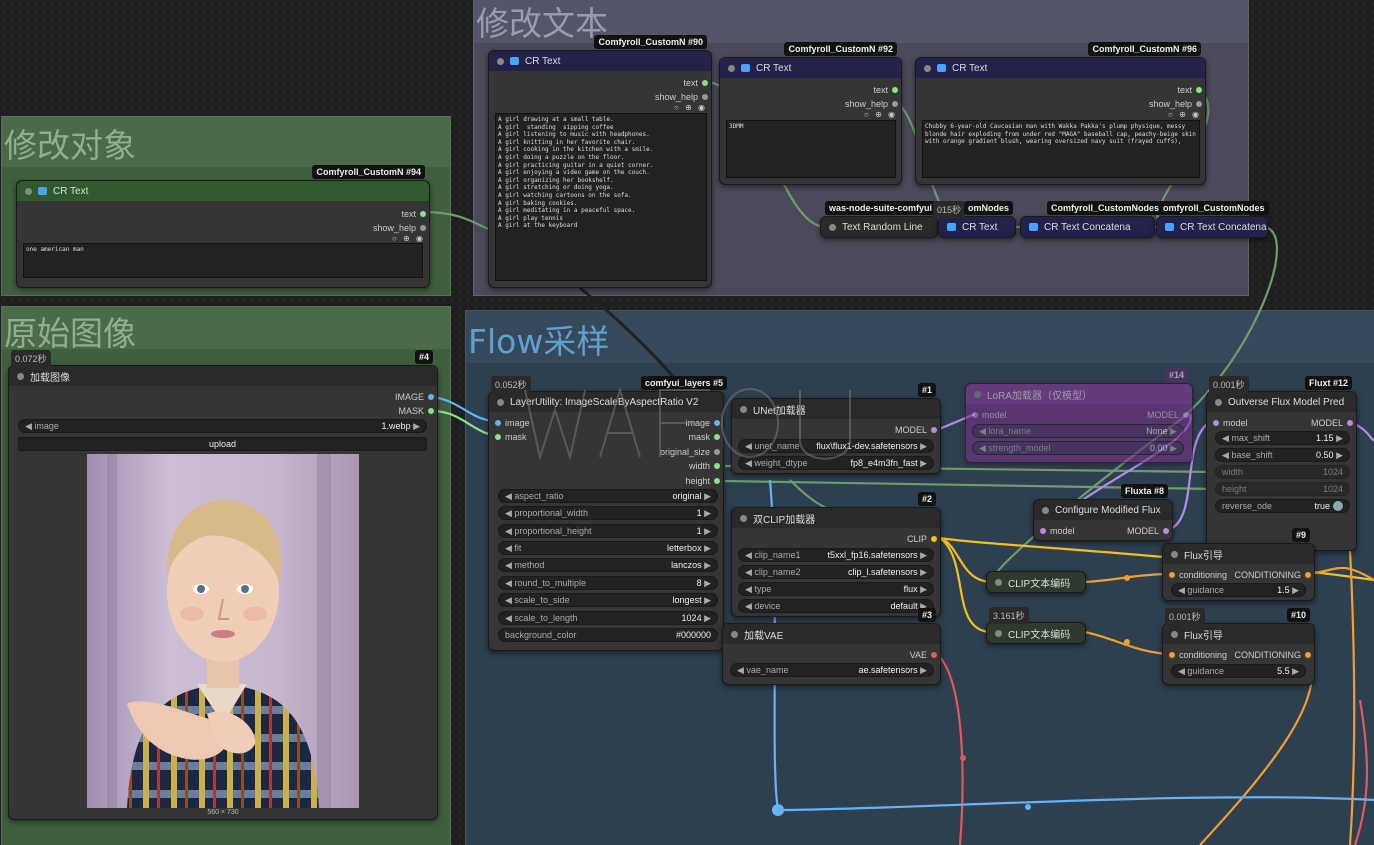 The height and width of the screenshot is (845, 1374). I want to click on node-cr-text-mini: 015秒 omNodes CR Text, so click(974, 219).